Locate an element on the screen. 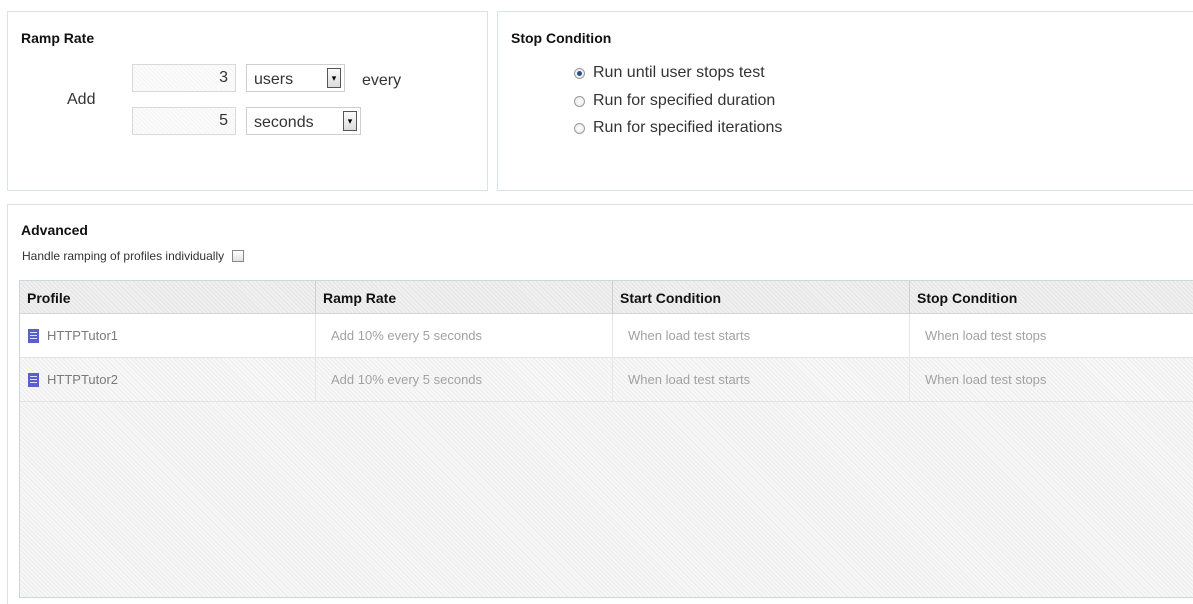 The width and height of the screenshot is (1193, 604). handle-individually-label: Handle ramping of profiles individually is located at coordinates (123, 256).